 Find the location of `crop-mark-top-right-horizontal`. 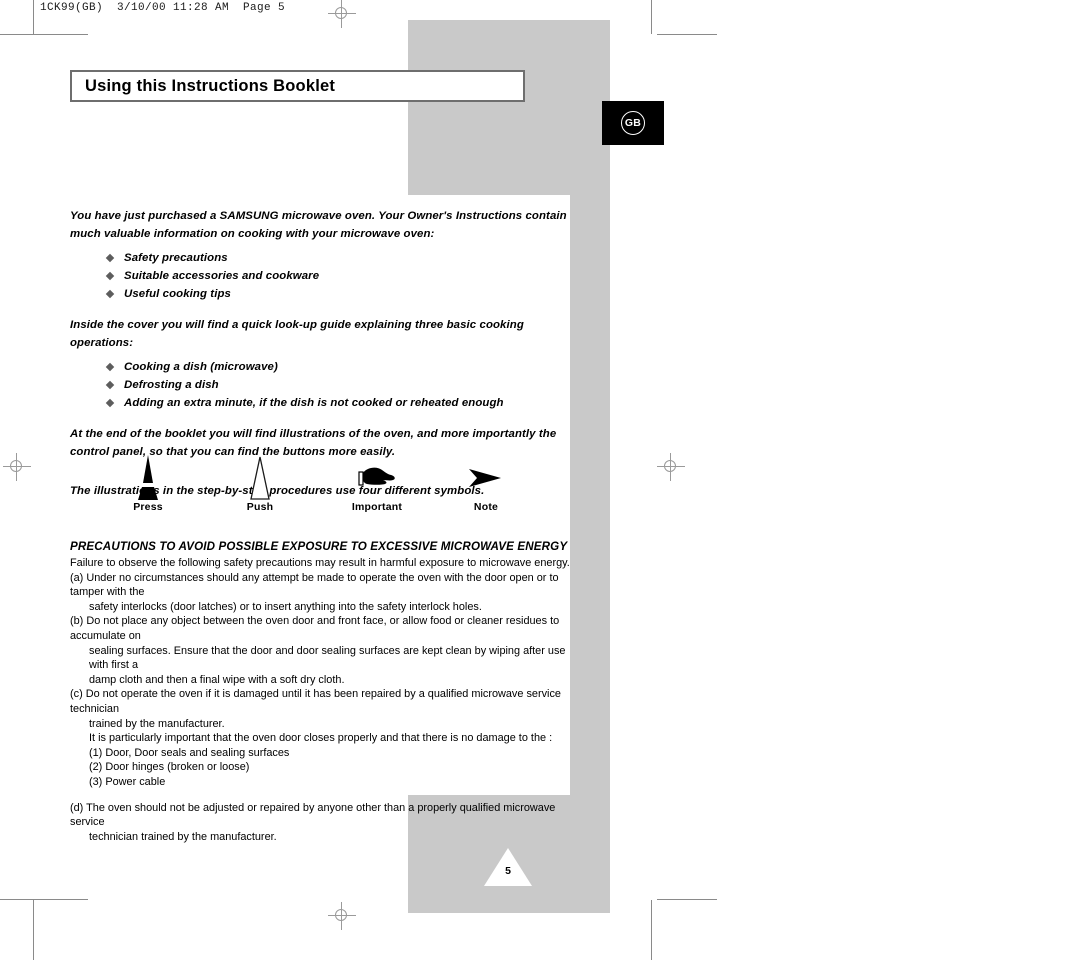

crop-mark-top-right-horizontal is located at coordinates (687, 34).